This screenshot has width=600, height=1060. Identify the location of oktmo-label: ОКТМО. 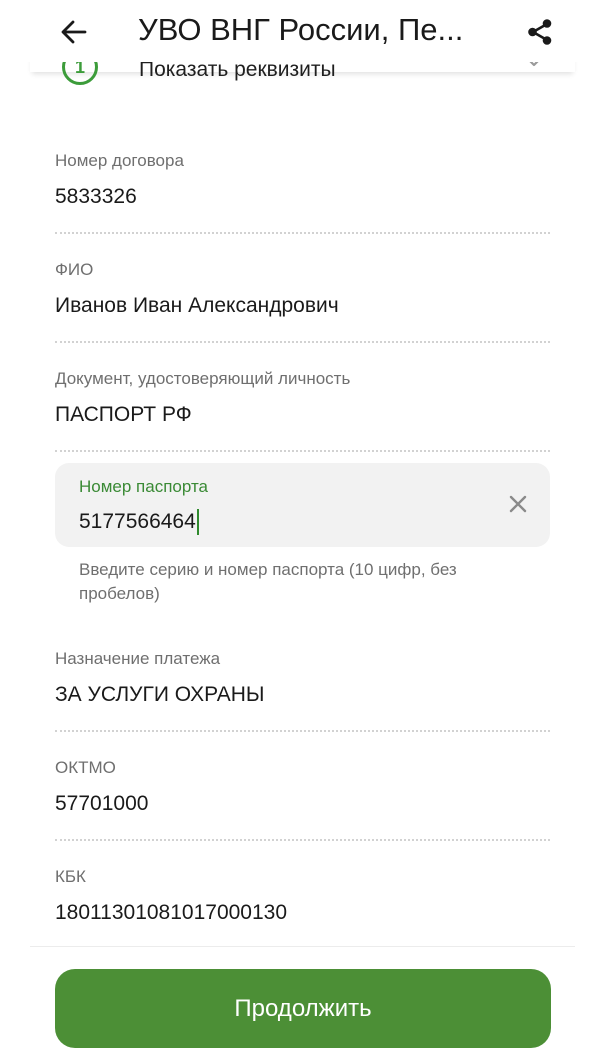
(85, 767).